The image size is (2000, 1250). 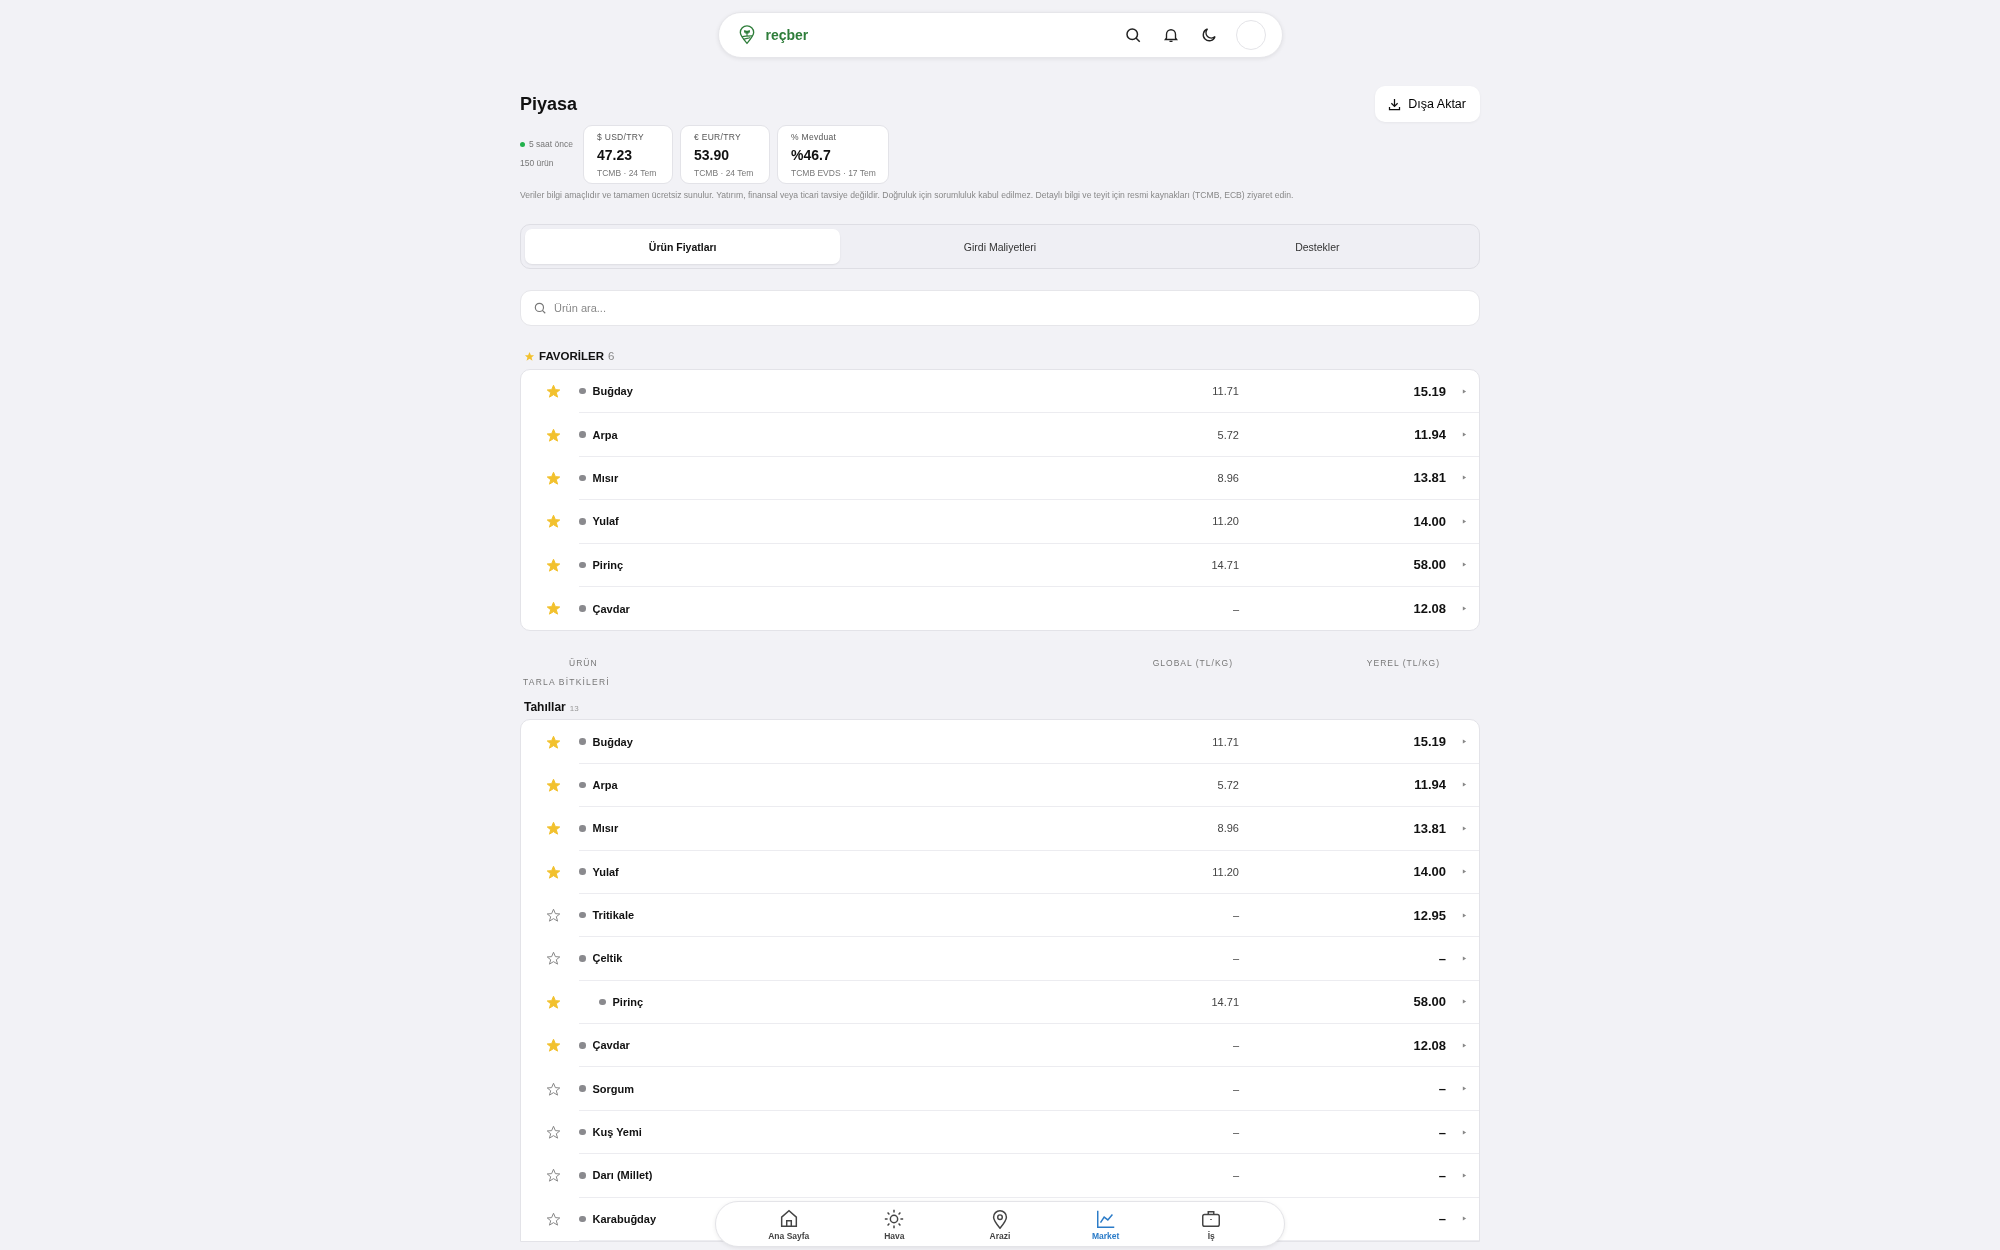 What do you see at coordinates (574, 709) in the screenshot?
I see `group-count: 13` at bounding box center [574, 709].